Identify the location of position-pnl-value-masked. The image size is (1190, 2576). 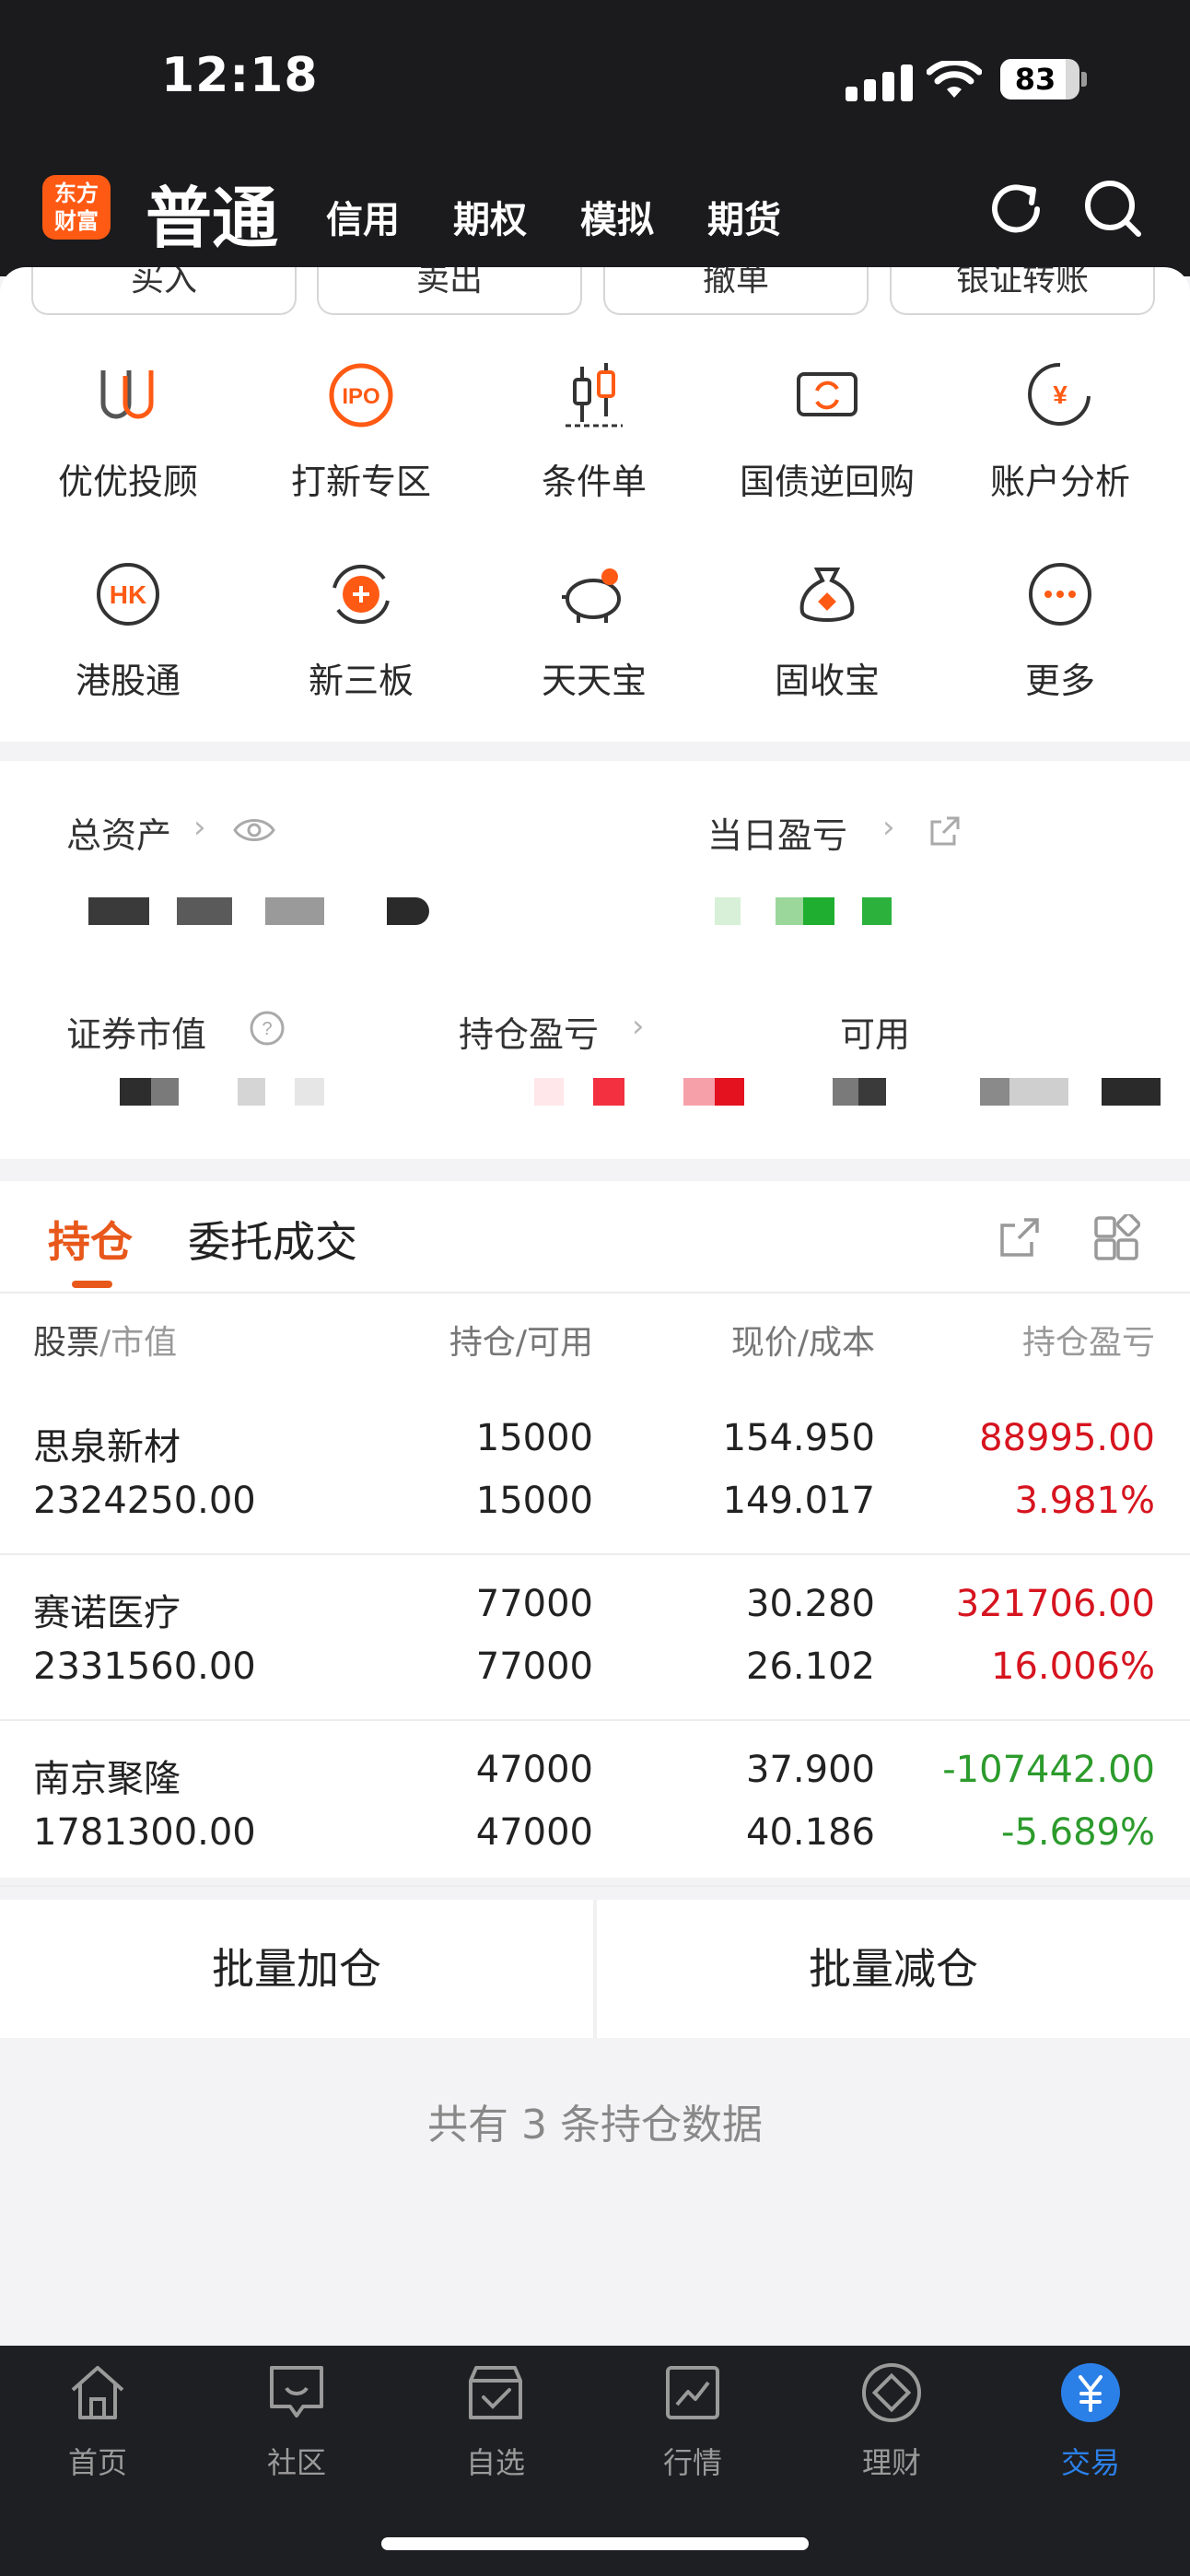
(640, 1092).